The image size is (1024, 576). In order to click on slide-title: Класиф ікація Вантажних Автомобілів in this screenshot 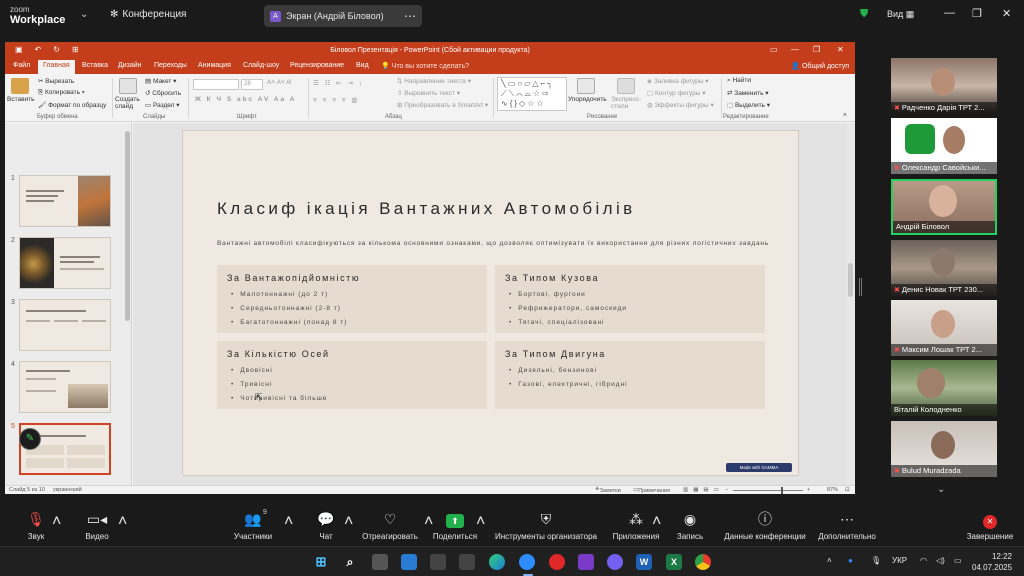, I will do `click(426, 209)`.